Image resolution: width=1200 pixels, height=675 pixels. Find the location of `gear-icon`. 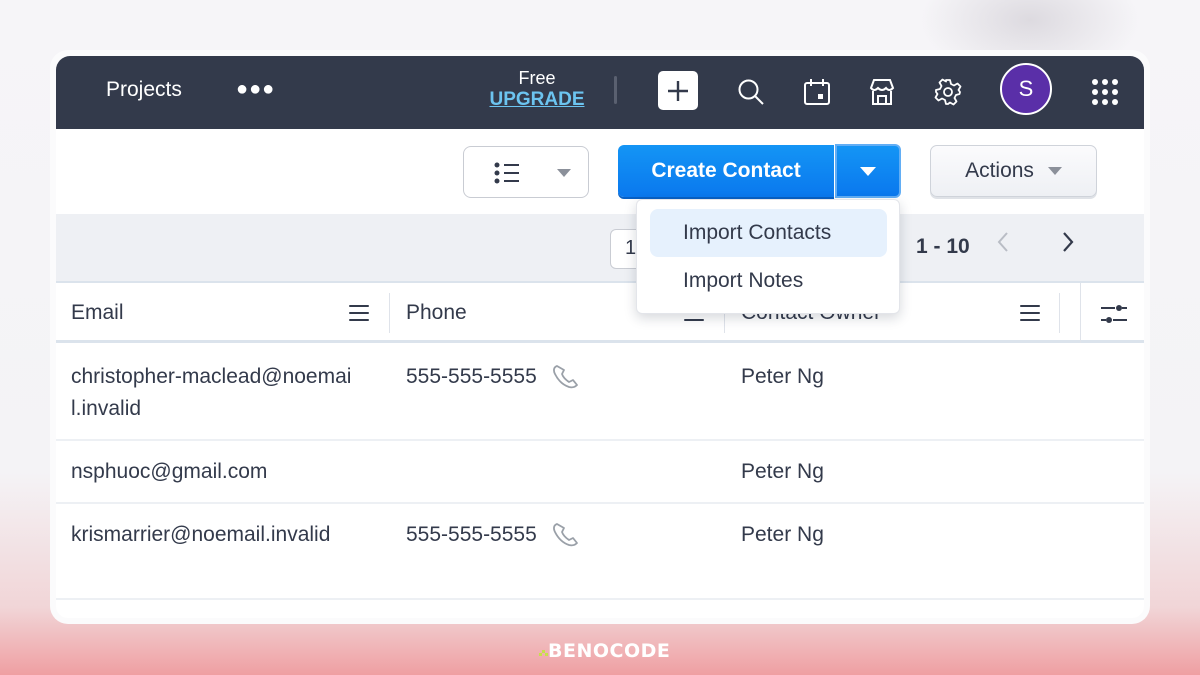

gear-icon is located at coordinates (948, 92).